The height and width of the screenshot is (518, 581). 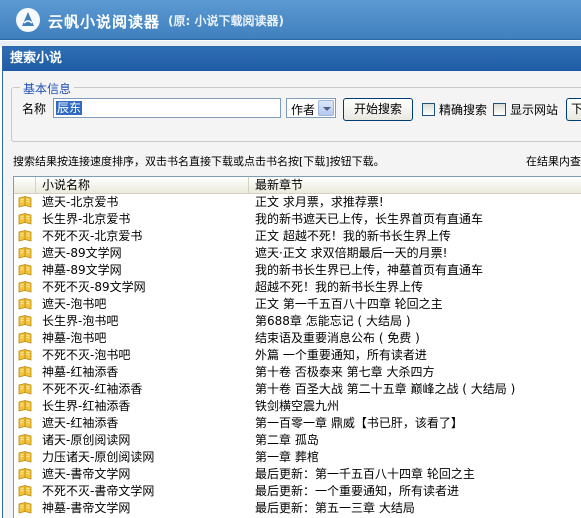 I want to click on table-row: 长生界-北京爱书 我的新书遮天已上传，长生界首页有直通车, so click(x=297, y=219).